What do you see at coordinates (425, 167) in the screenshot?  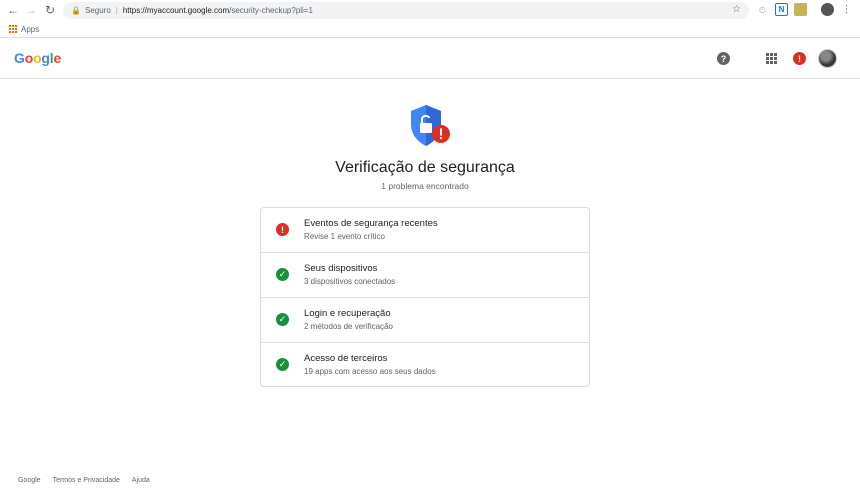 I see `page-title: Verificação de segurança` at bounding box center [425, 167].